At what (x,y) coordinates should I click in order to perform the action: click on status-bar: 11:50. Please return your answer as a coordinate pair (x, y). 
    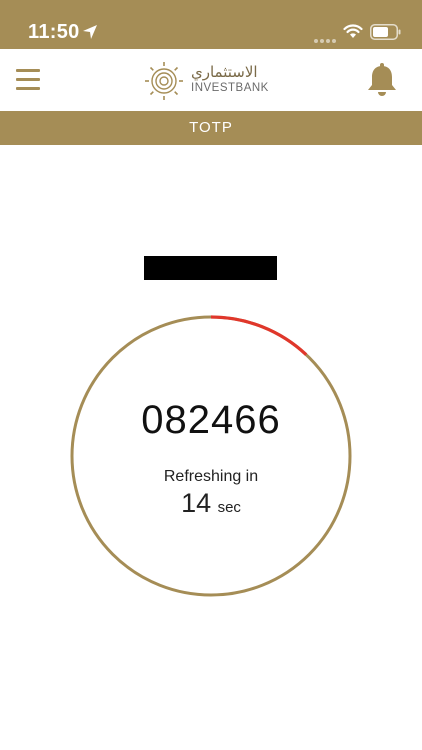
    Looking at the image, I should click on (211, 24).